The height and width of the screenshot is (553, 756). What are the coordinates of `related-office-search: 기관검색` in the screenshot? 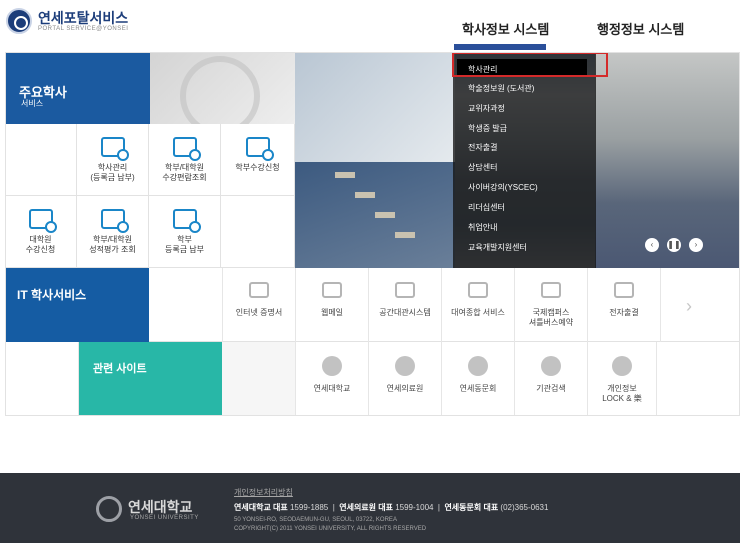 It's located at (550, 379).